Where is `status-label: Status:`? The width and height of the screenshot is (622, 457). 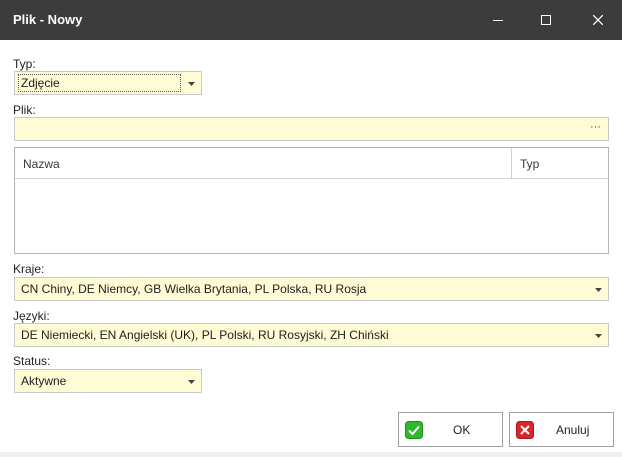
status-label: Status: is located at coordinates (32, 361).